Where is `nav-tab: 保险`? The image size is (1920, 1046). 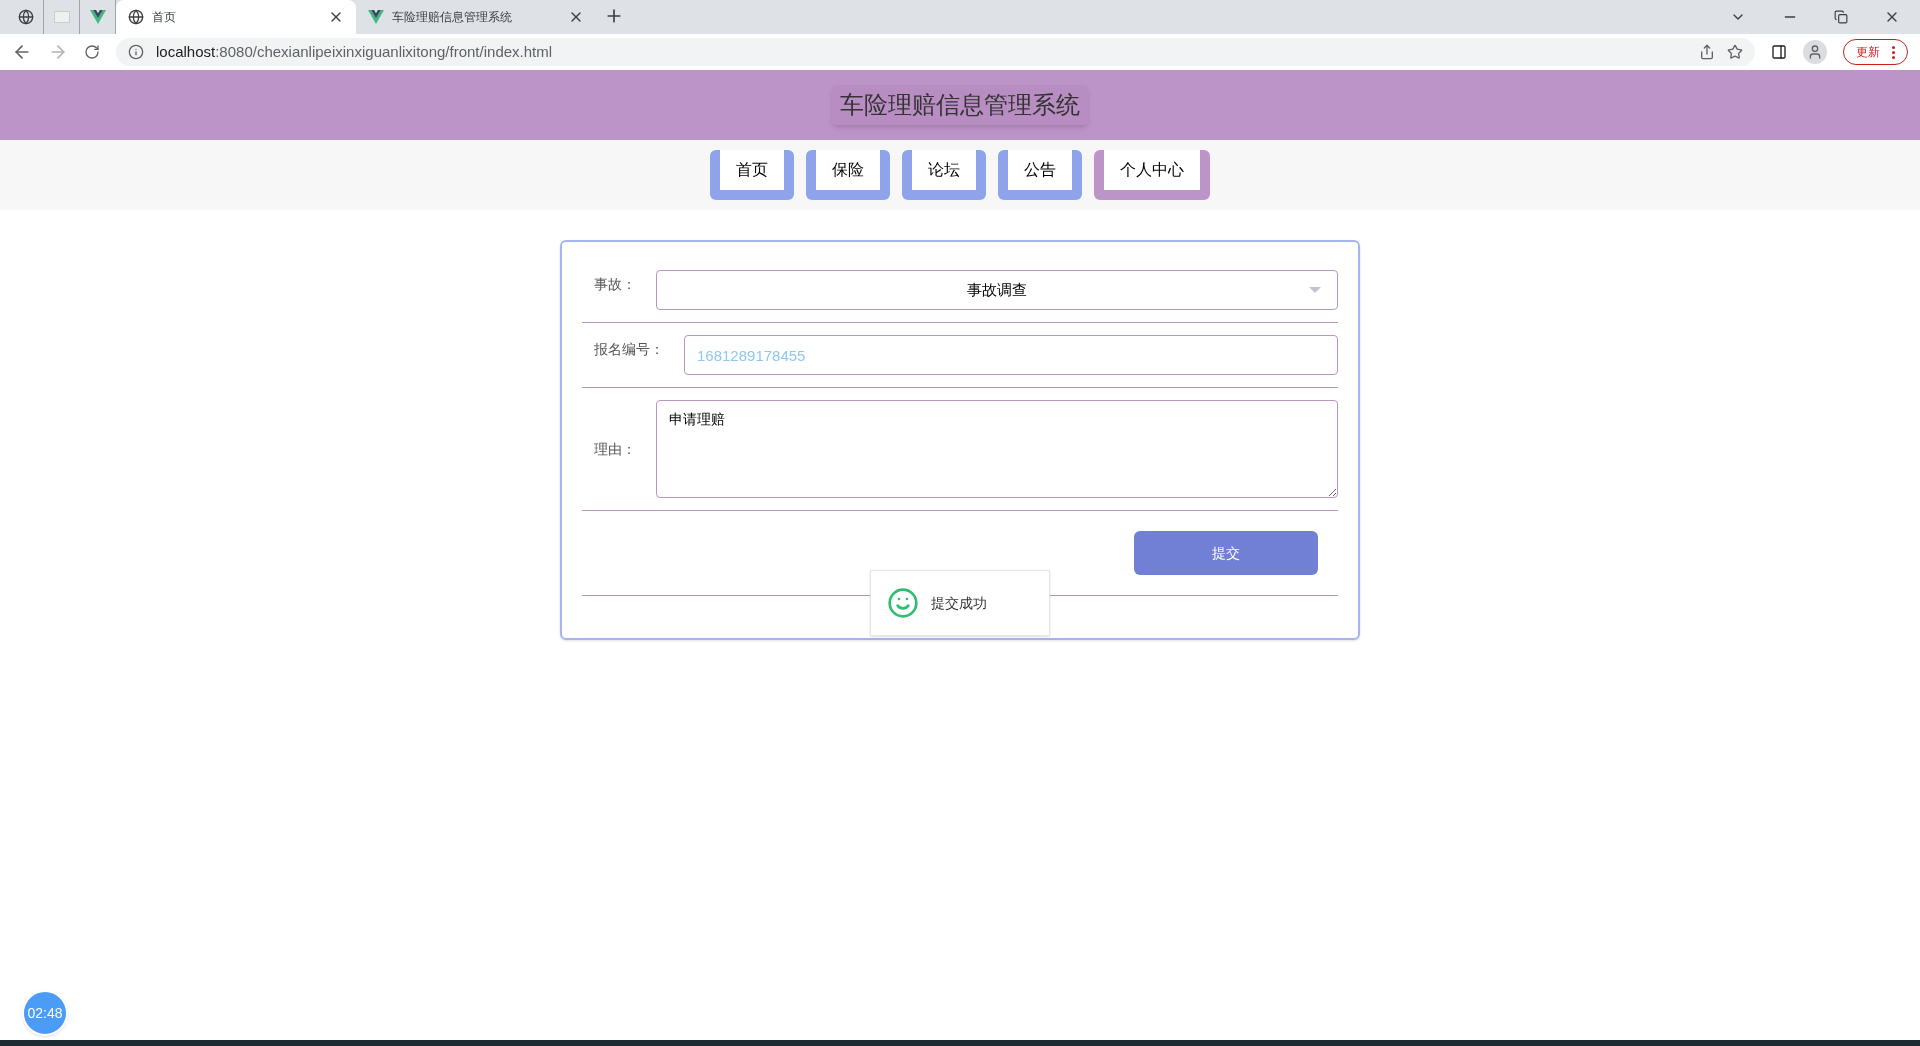 nav-tab: 保险 is located at coordinates (848, 175).